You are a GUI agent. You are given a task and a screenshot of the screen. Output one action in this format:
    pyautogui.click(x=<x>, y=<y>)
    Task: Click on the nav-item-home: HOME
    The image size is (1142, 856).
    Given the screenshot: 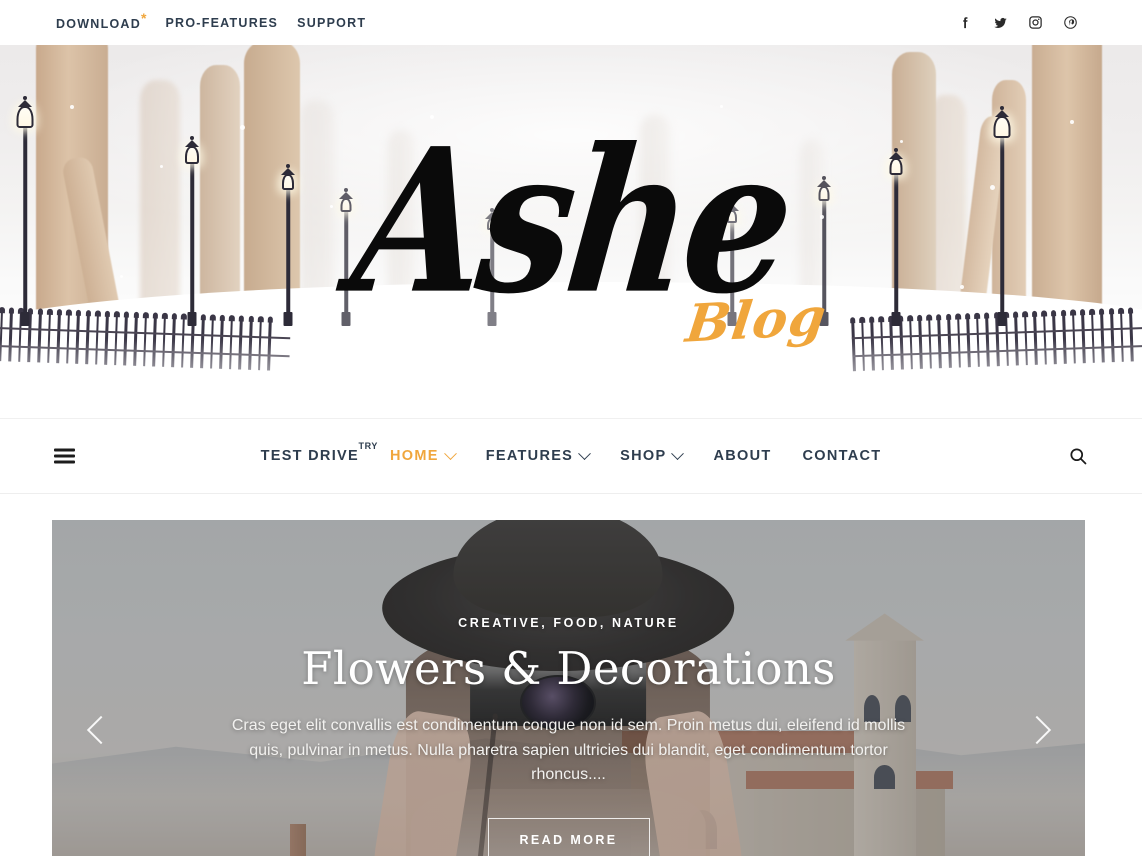 What is the action you would take?
    pyautogui.click(x=423, y=455)
    